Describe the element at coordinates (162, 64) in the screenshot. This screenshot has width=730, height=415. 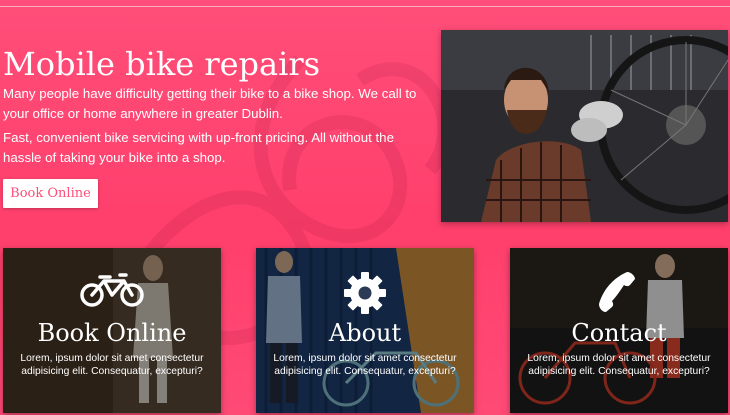
I see `page-title: Mobile bike repairs` at that location.